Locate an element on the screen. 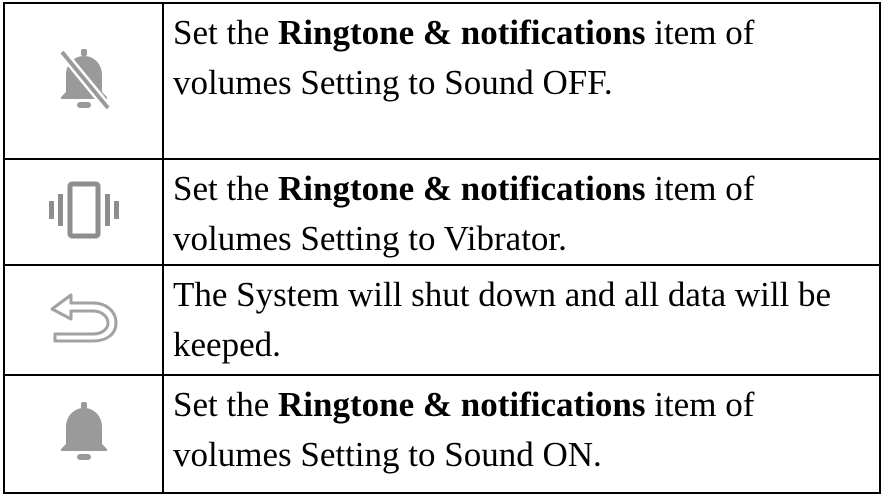 The width and height of the screenshot is (886, 504). vibrate-icon is located at coordinates (84, 210).